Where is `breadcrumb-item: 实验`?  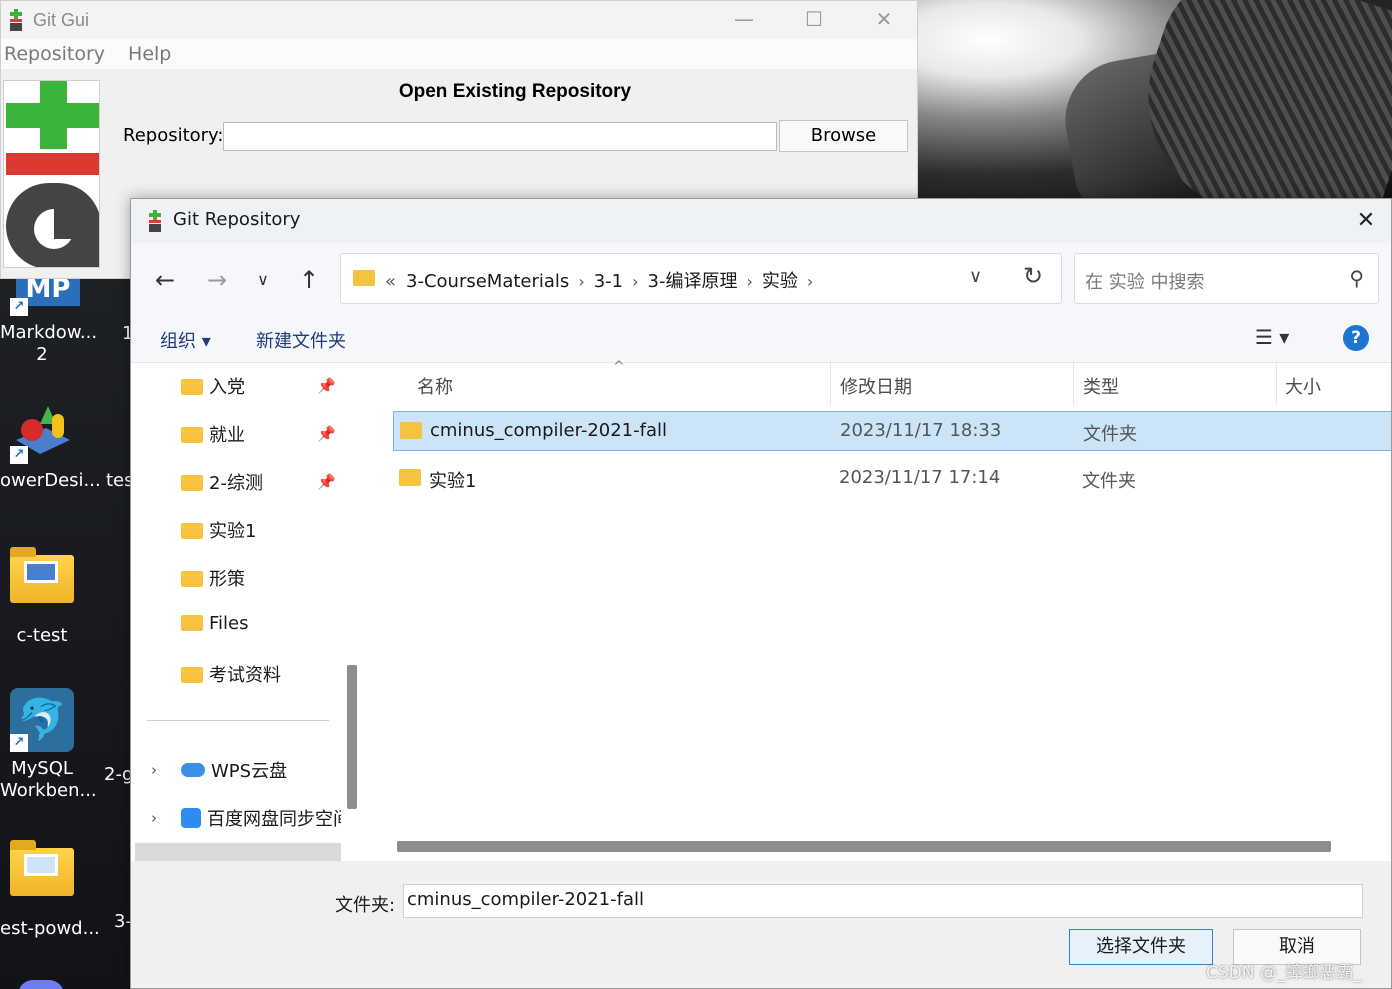 breadcrumb-item: 实验 is located at coordinates (780, 281).